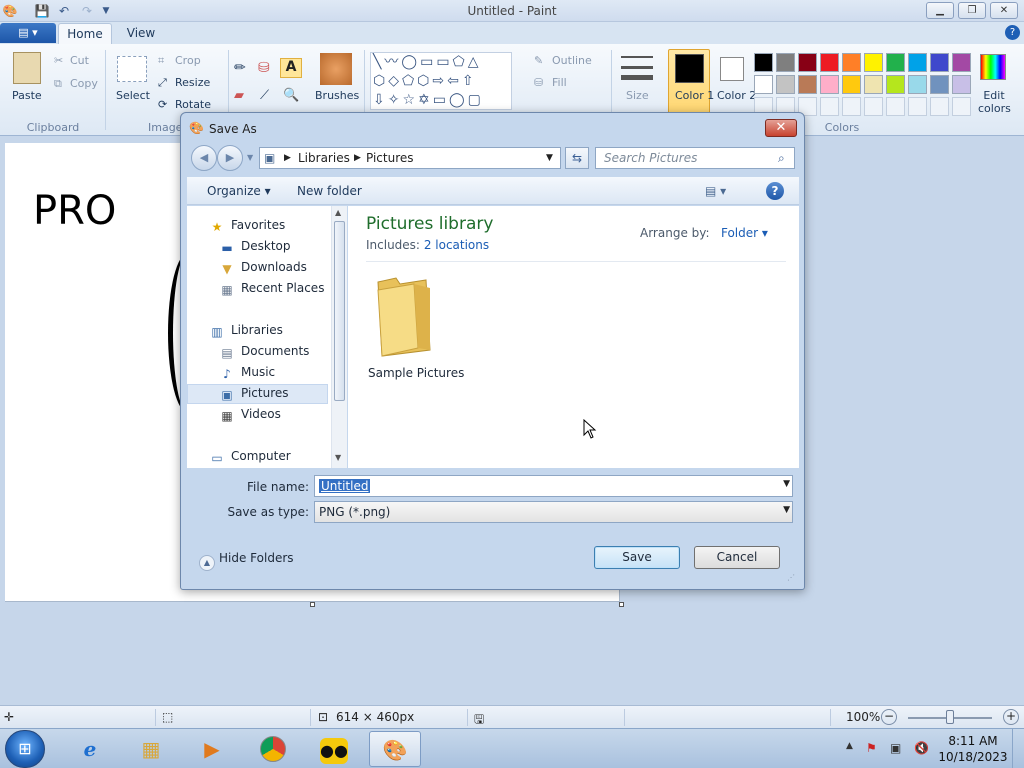 Image resolution: width=1024 pixels, height=768 pixels. I want to click on nav-item-documents: ▤ Documents, so click(264, 353).